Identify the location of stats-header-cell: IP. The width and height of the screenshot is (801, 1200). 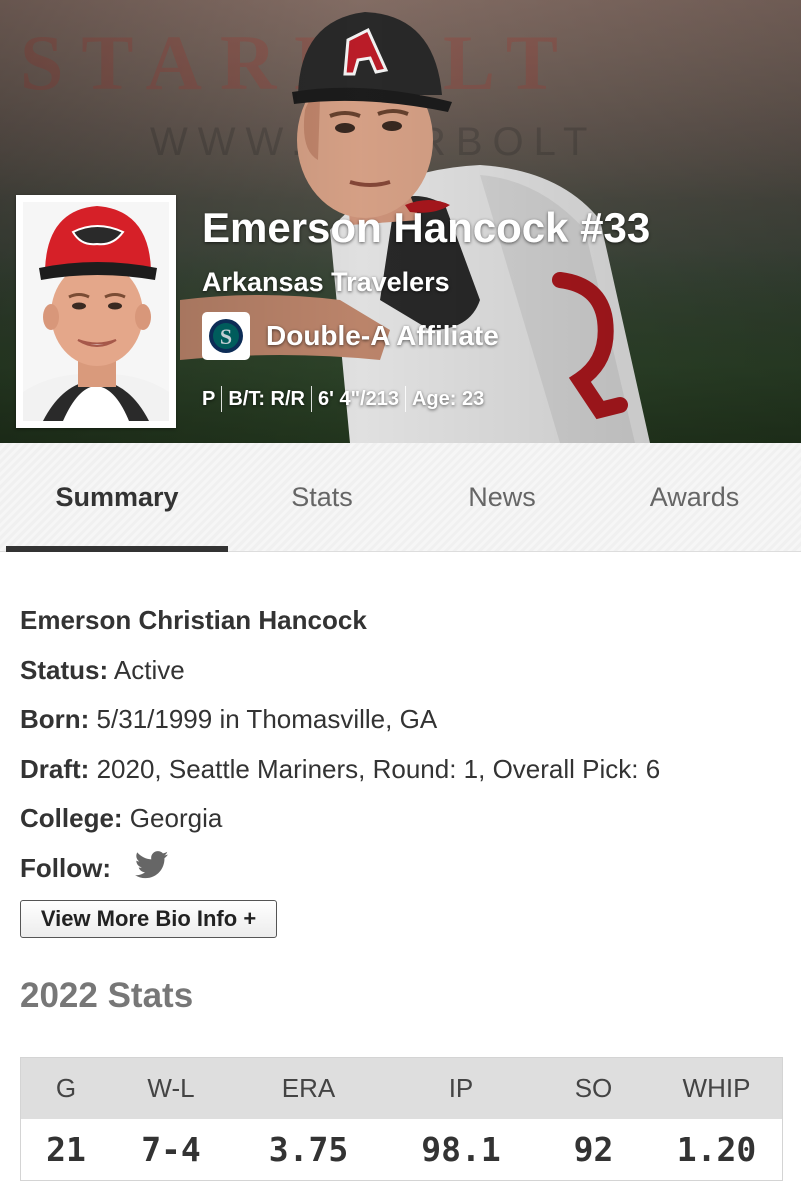
(461, 1088).